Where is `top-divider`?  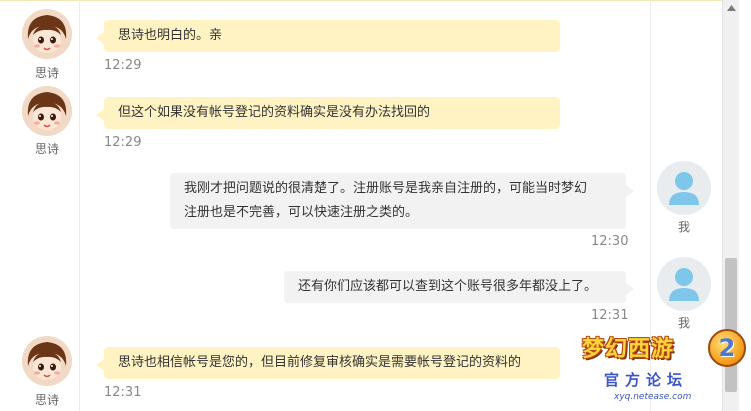
top-divider is located at coordinates (361, 0).